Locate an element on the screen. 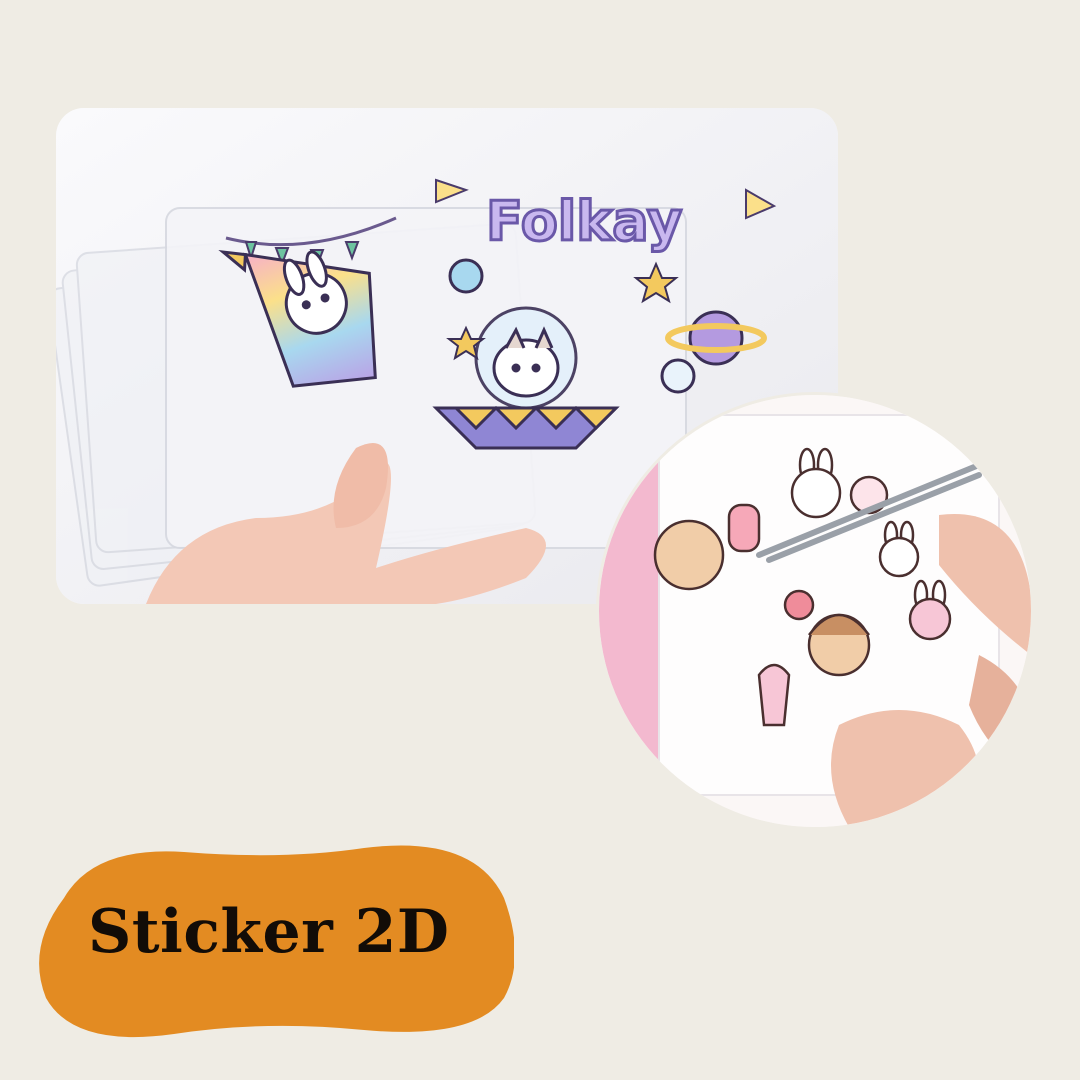 The width and height of the screenshot is (1080, 1080). title-label: Sticker 2D is located at coordinates (269, 932).